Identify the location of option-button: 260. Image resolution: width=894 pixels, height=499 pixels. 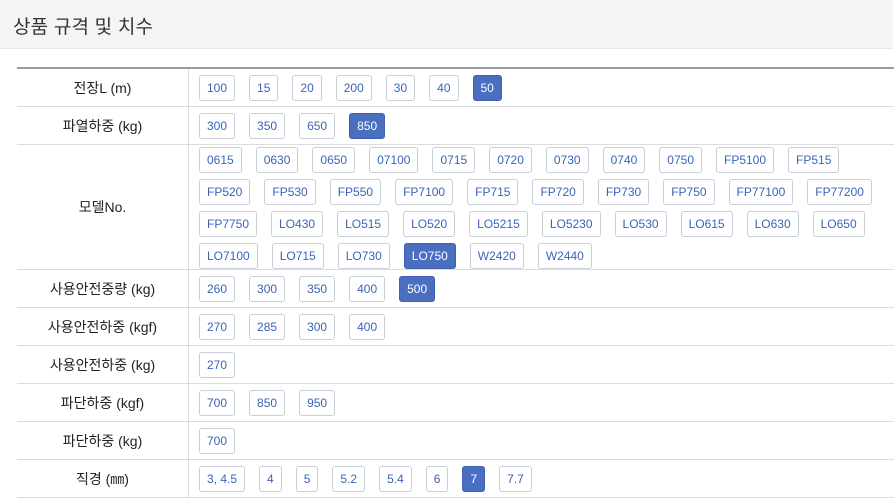
(217, 289).